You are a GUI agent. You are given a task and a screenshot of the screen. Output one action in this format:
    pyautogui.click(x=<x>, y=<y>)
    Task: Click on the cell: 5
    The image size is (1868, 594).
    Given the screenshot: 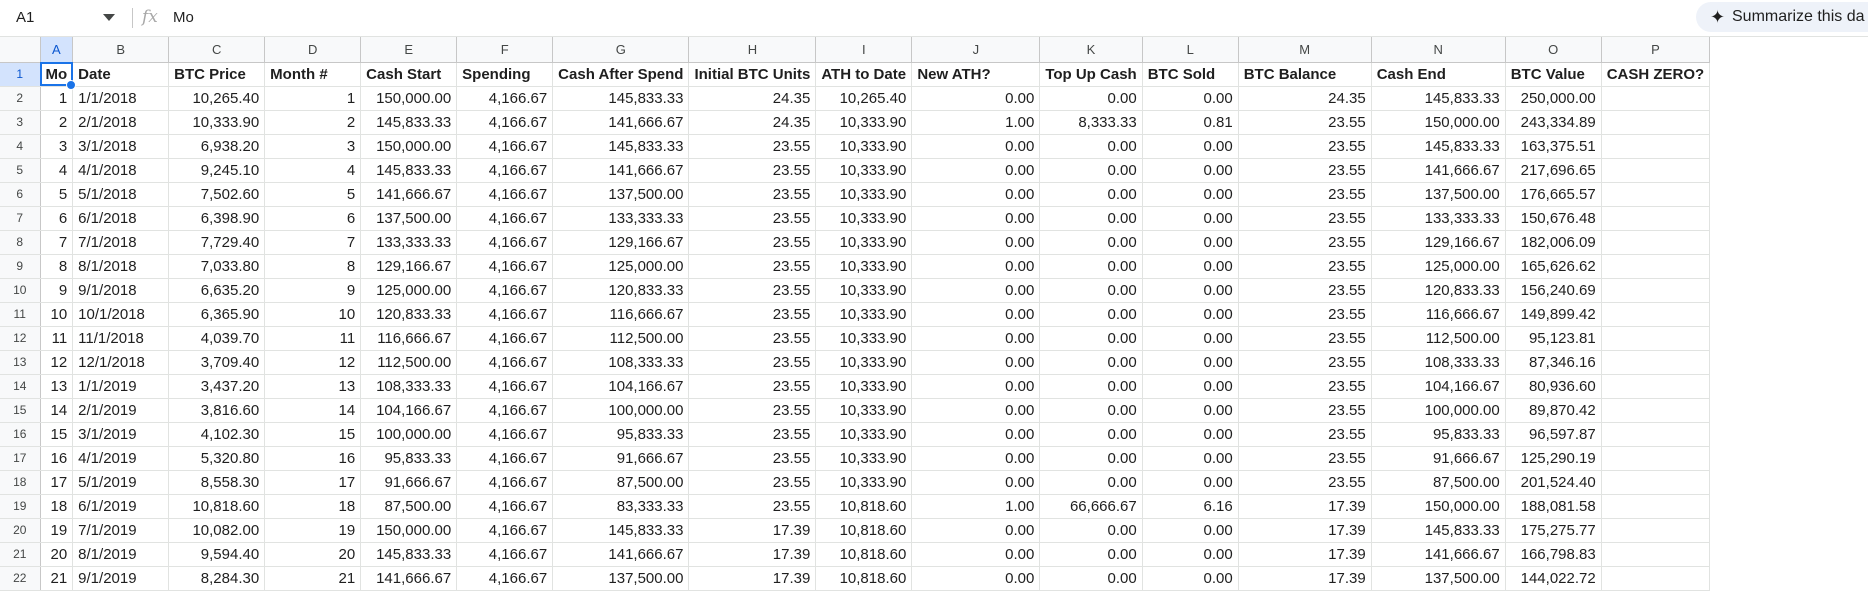 What is the action you would take?
    pyautogui.click(x=57, y=194)
    